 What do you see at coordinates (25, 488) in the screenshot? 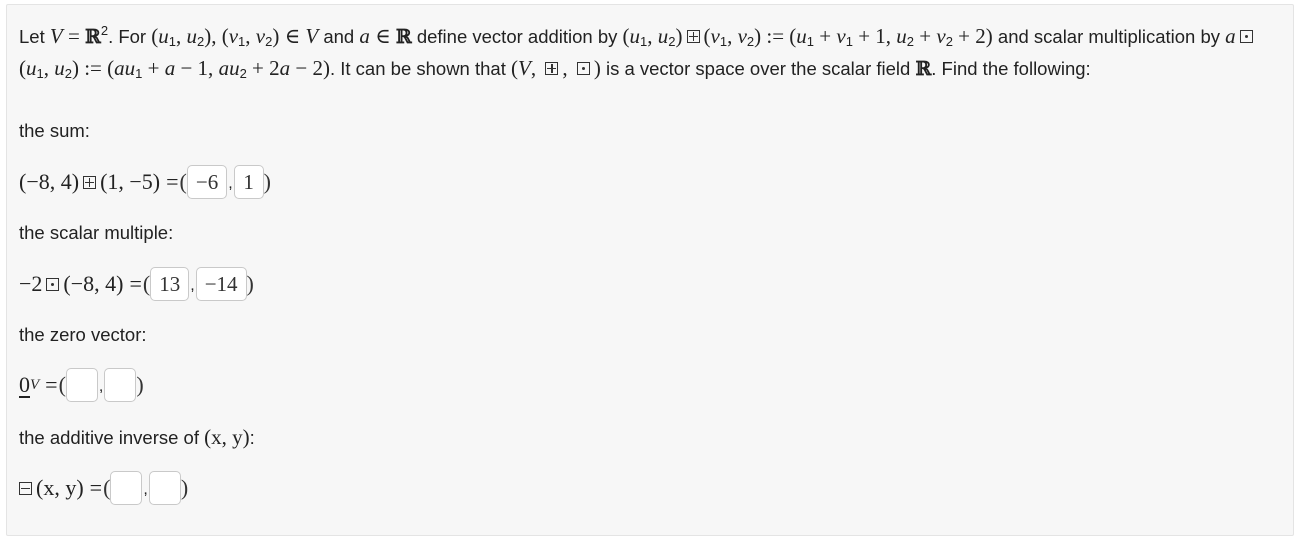
I see `boxminus-icon` at bounding box center [25, 488].